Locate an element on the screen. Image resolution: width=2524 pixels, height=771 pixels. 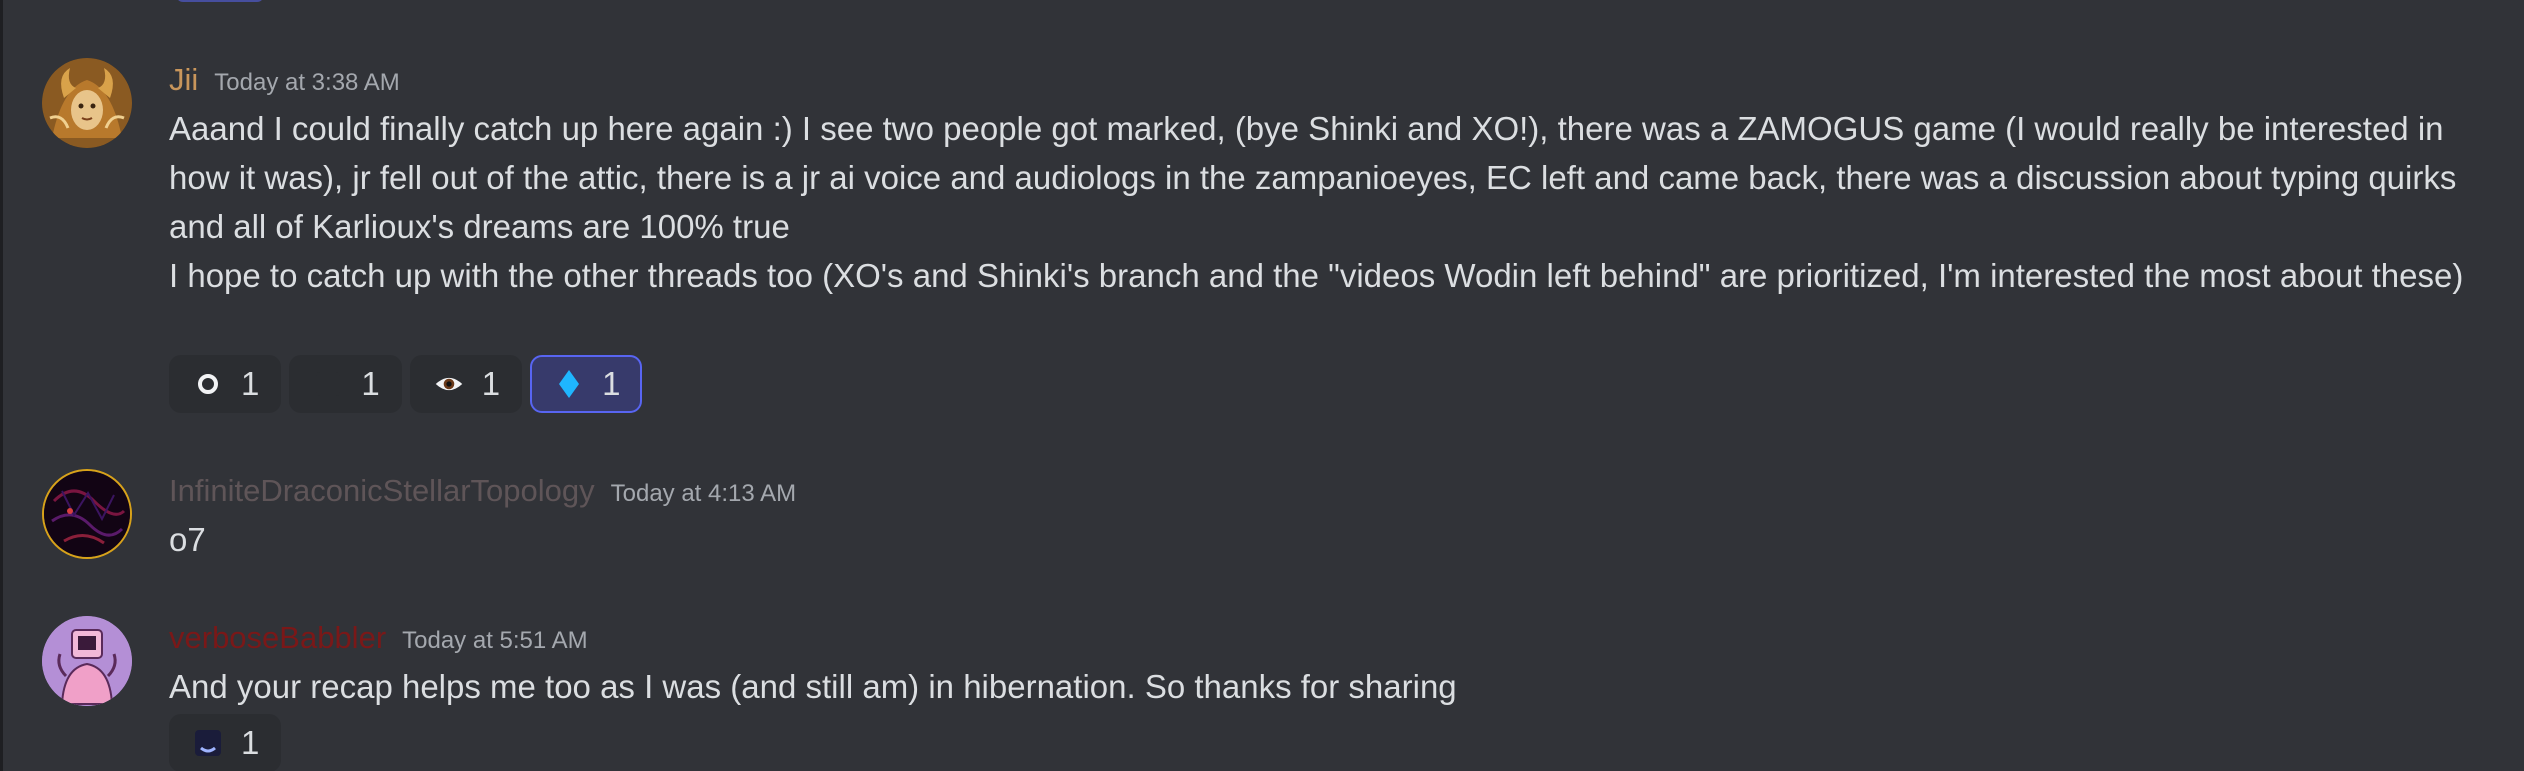
username: verboseBabbler is located at coordinates (277, 638).